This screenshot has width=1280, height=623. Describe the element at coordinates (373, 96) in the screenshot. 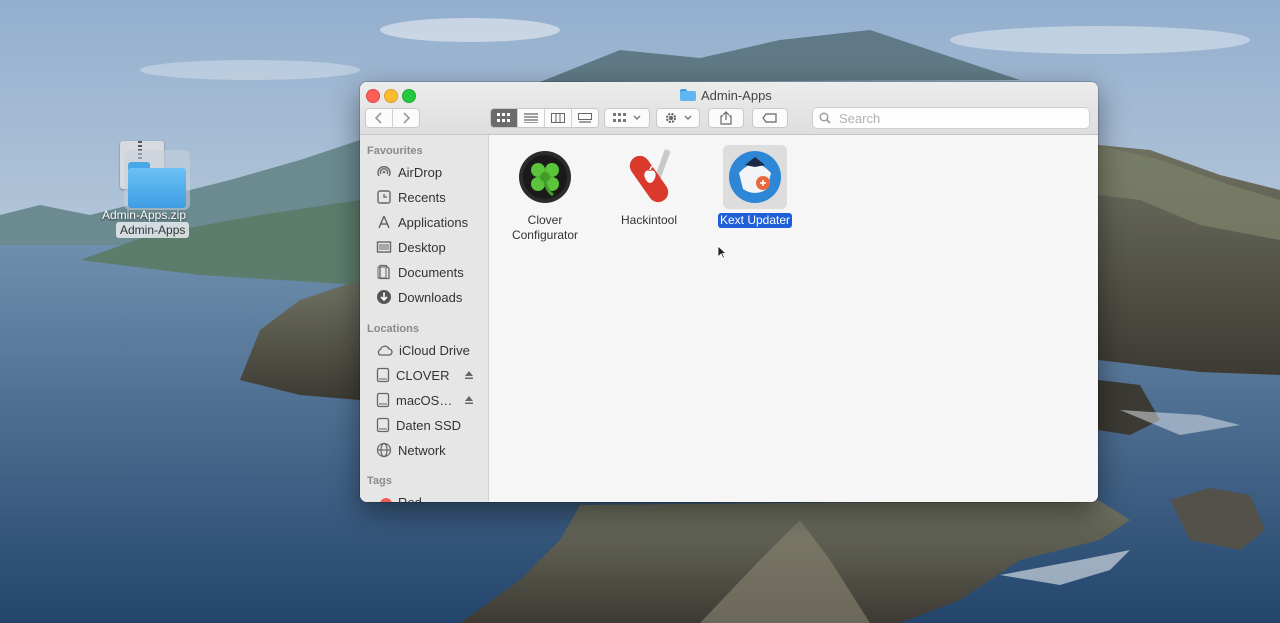

I see `close-window-button` at that location.